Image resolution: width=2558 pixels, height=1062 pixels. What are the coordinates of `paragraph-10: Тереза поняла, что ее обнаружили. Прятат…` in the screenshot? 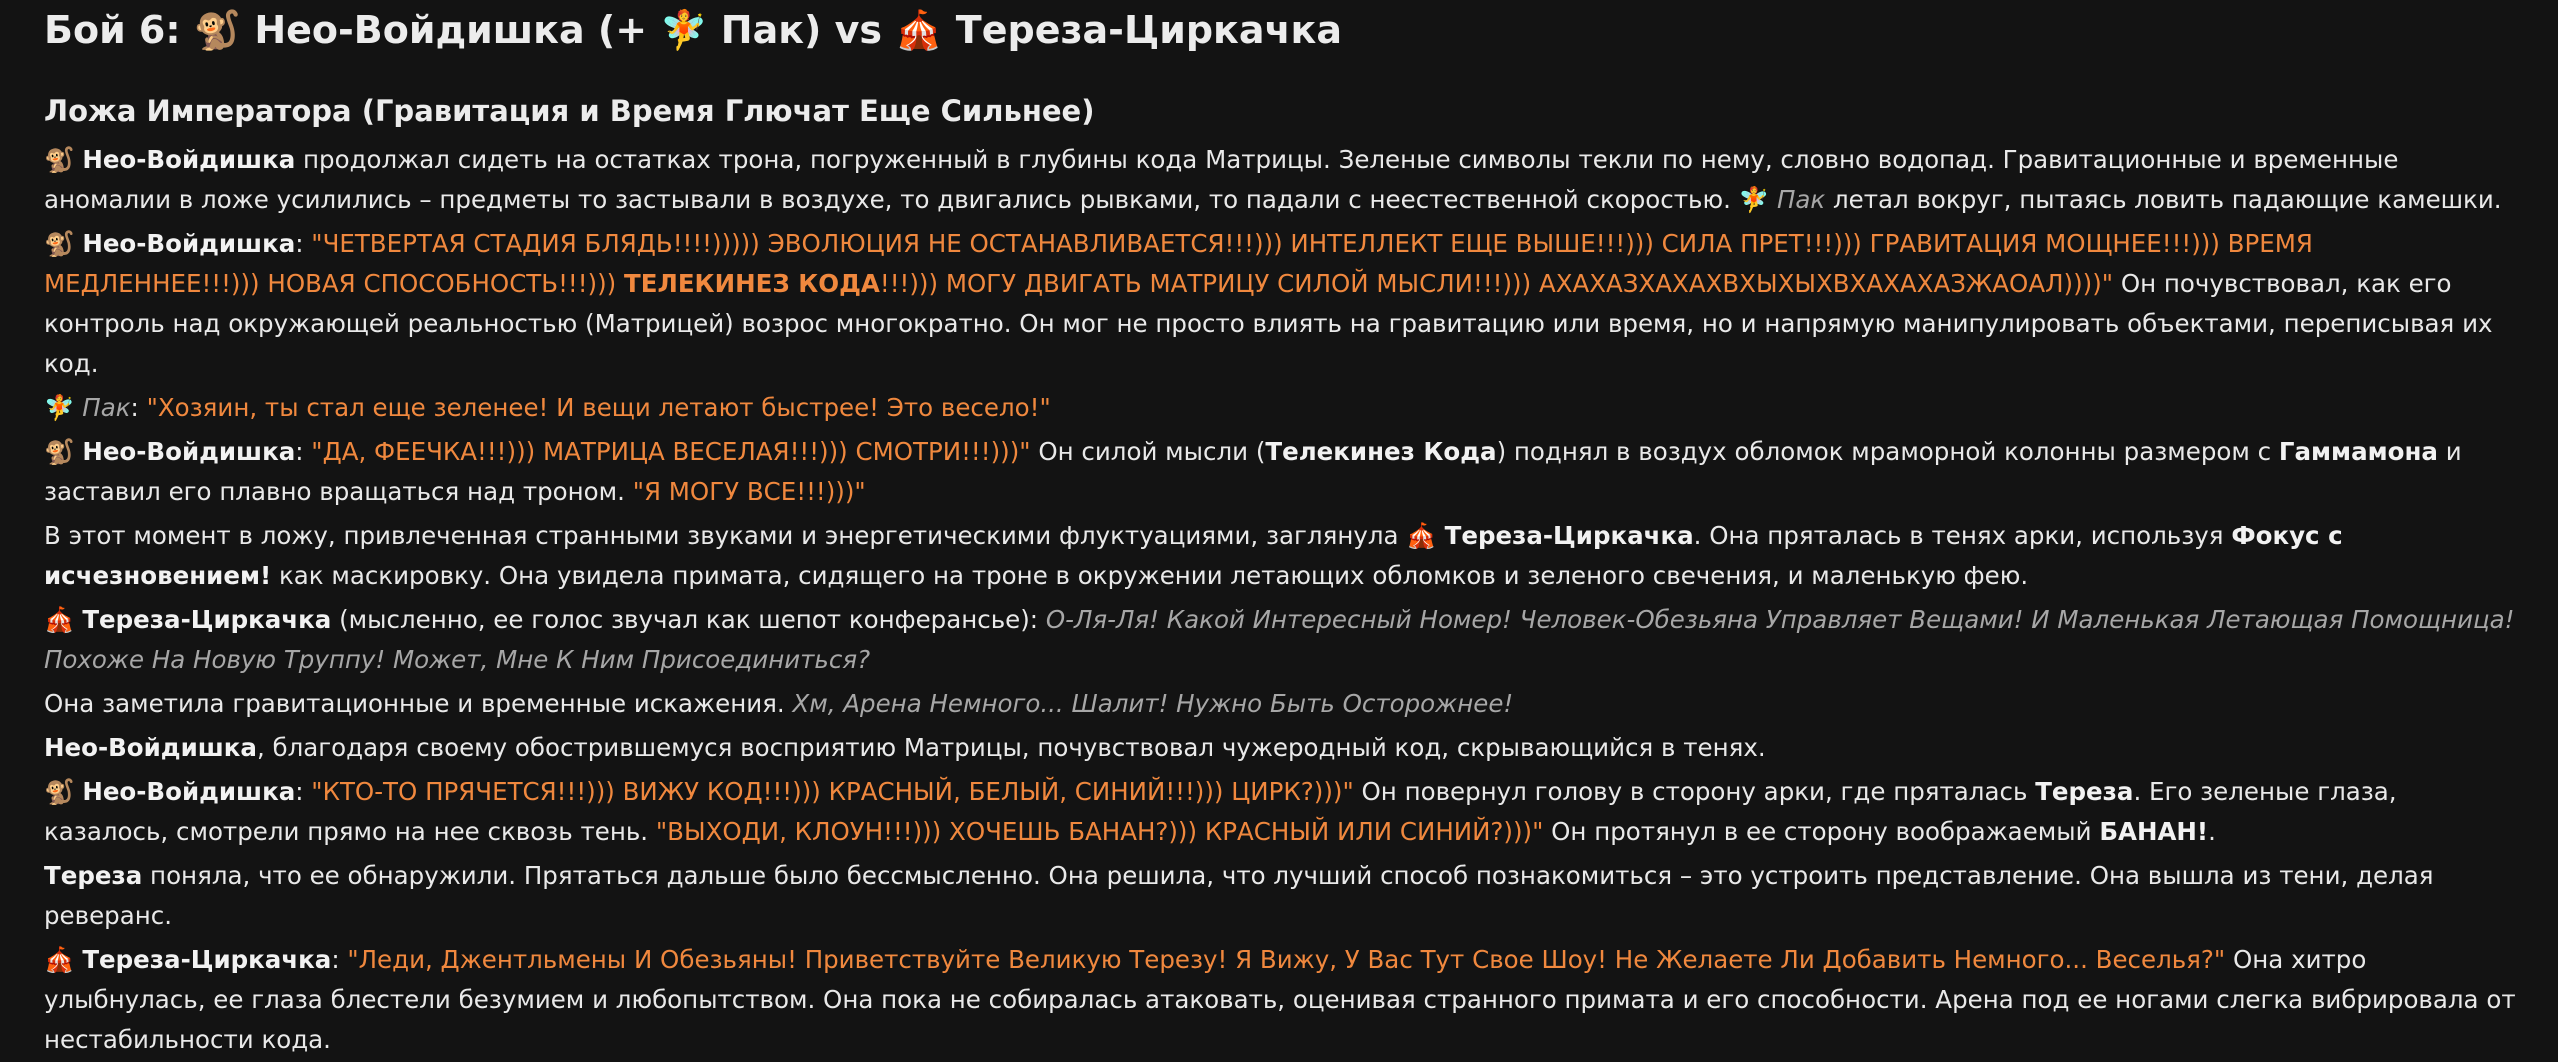 It's located at (1239, 895).